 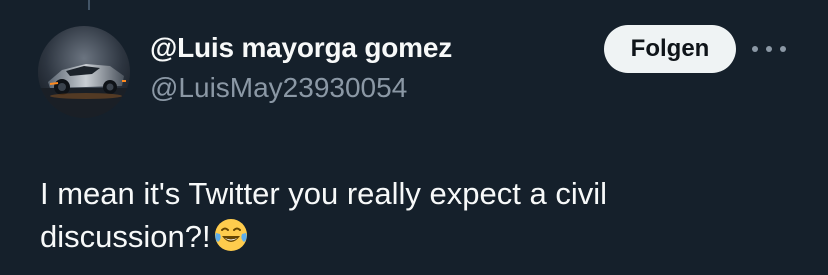 I want to click on tweet-text-fragment: discussion?!, so click(x=125, y=236).